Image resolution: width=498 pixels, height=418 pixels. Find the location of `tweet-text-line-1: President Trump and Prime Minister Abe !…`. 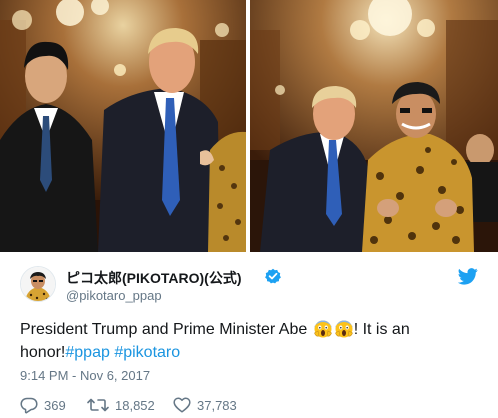

tweet-text-line-1: President Trump and Prime Minister Abe !… is located at coordinates (215, 329).